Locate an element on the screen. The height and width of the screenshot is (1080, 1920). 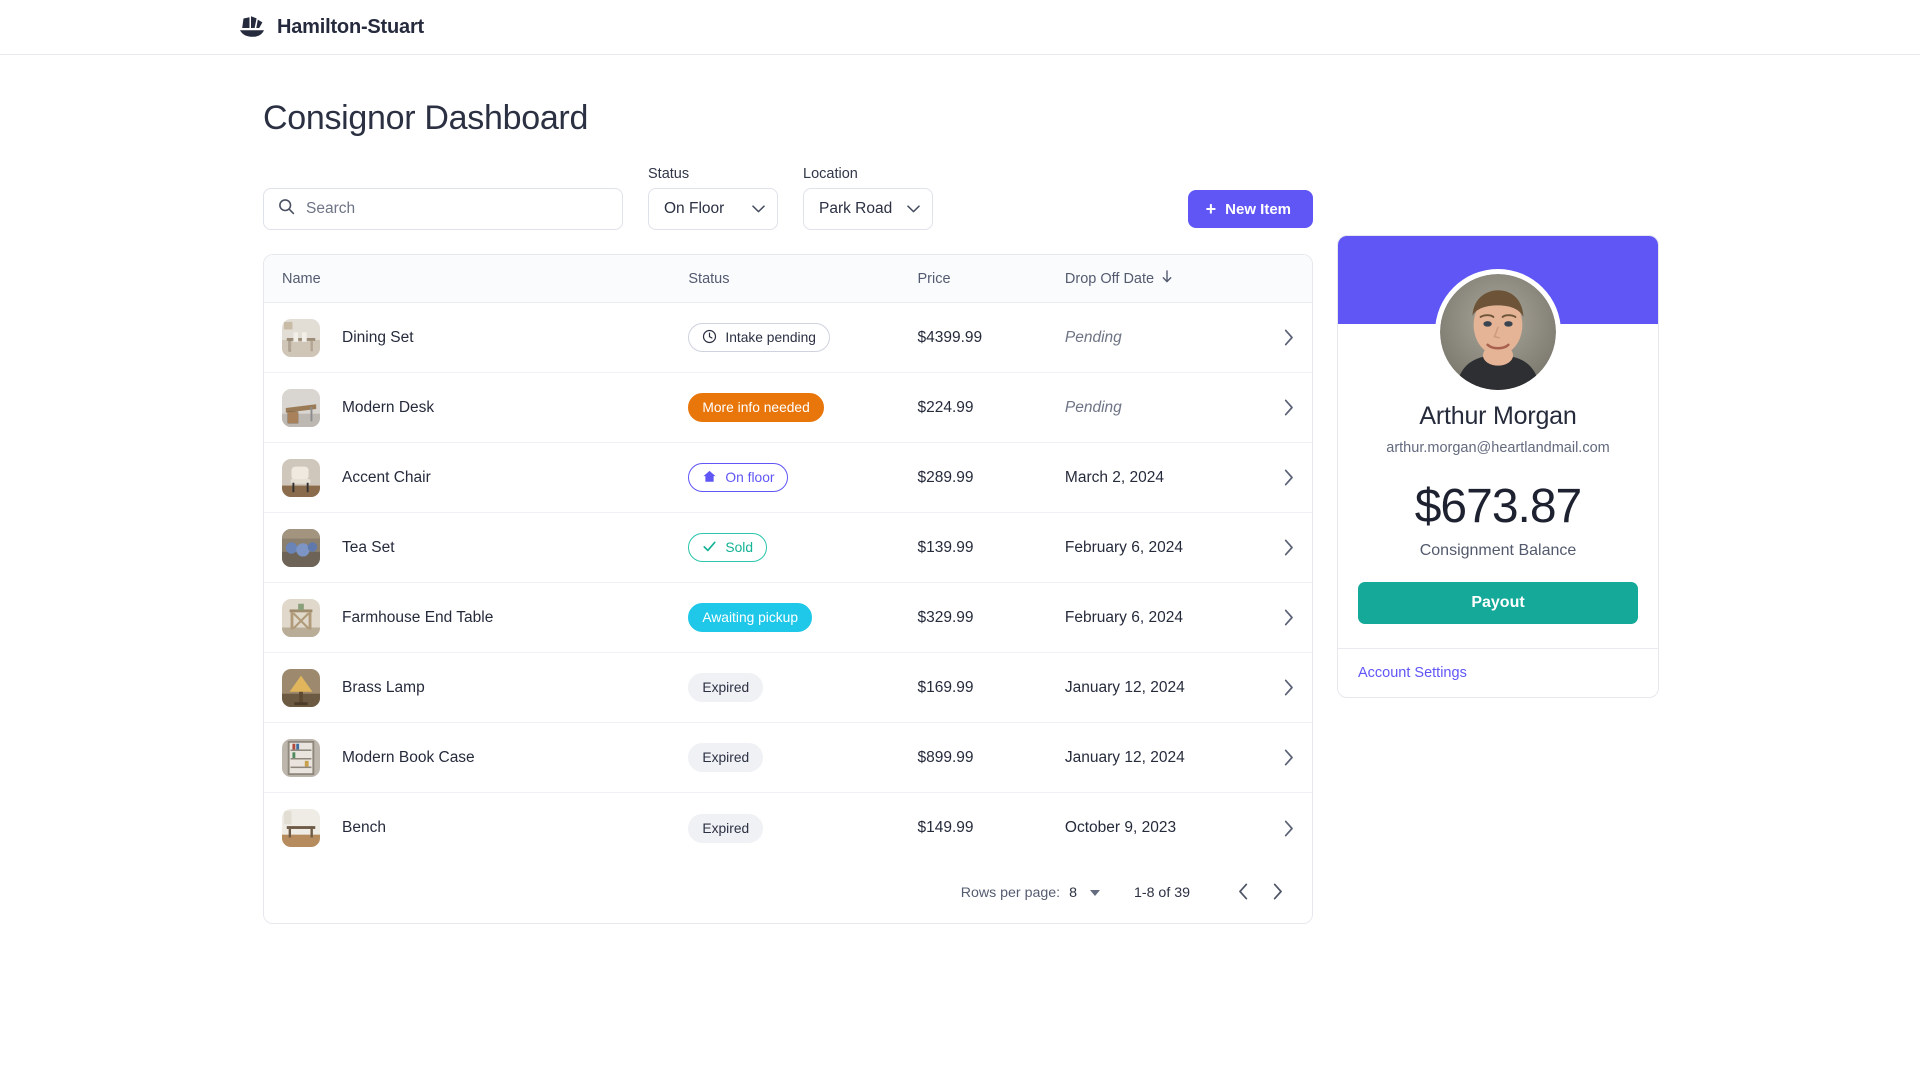
cell-price: $149.99 is located at coordinates (945, 827).